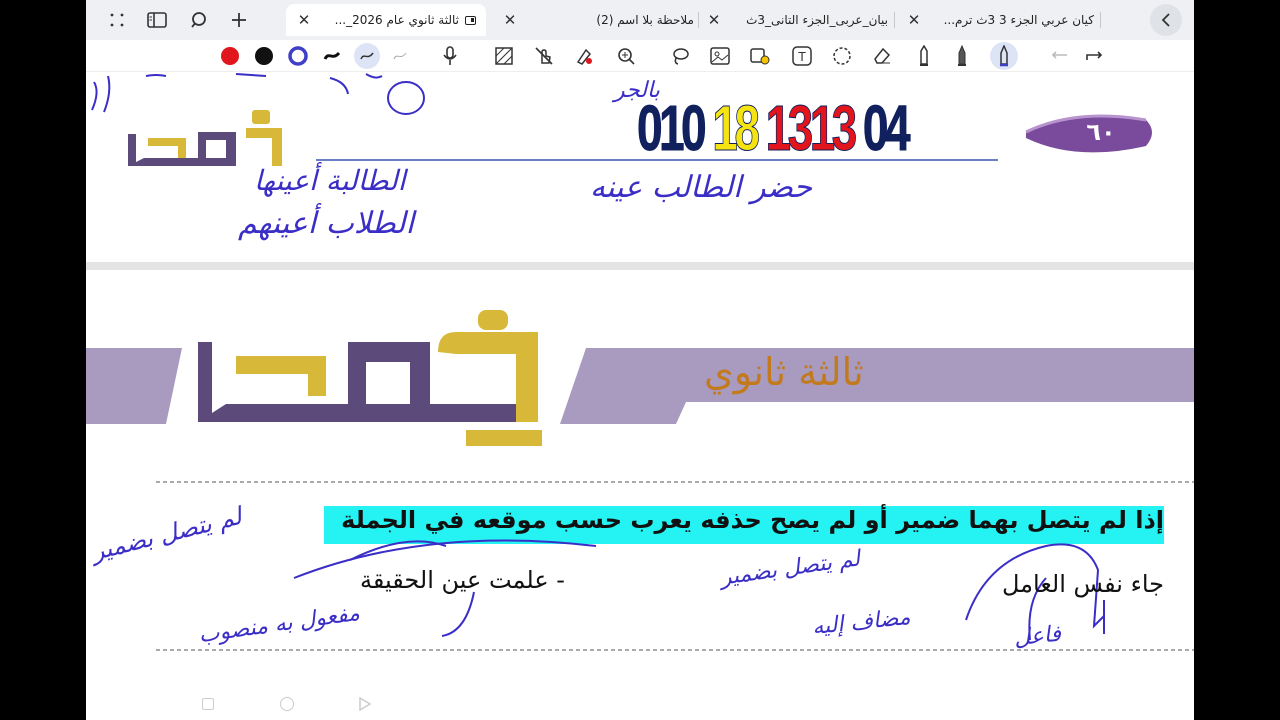 The image size is (1280, 720). I want to click on phone-number: 010 18 1313 04, so click(774, 128).